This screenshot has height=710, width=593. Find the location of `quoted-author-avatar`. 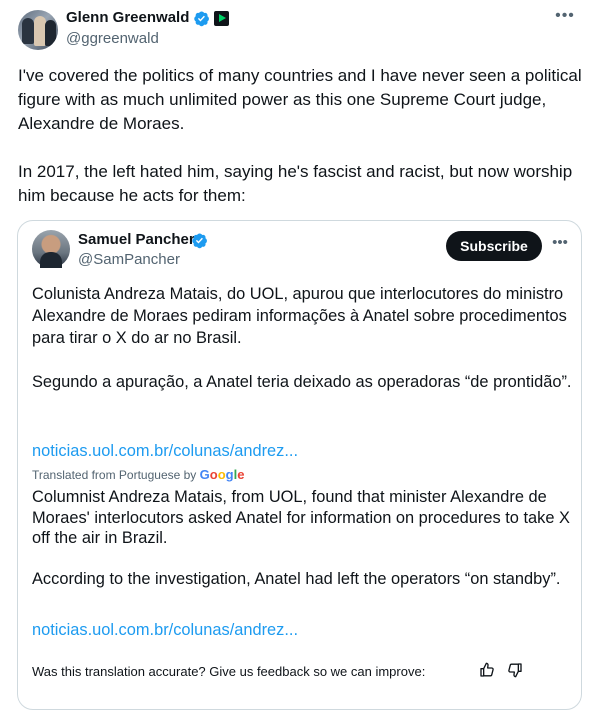

quoted-author-avatar is located at coordinates (51, 249).